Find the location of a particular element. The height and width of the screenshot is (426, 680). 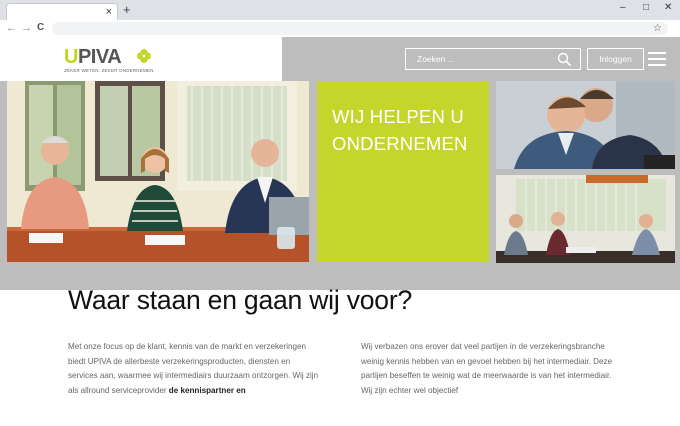

maximize-icon: □ is located at coordinates (646, 8).